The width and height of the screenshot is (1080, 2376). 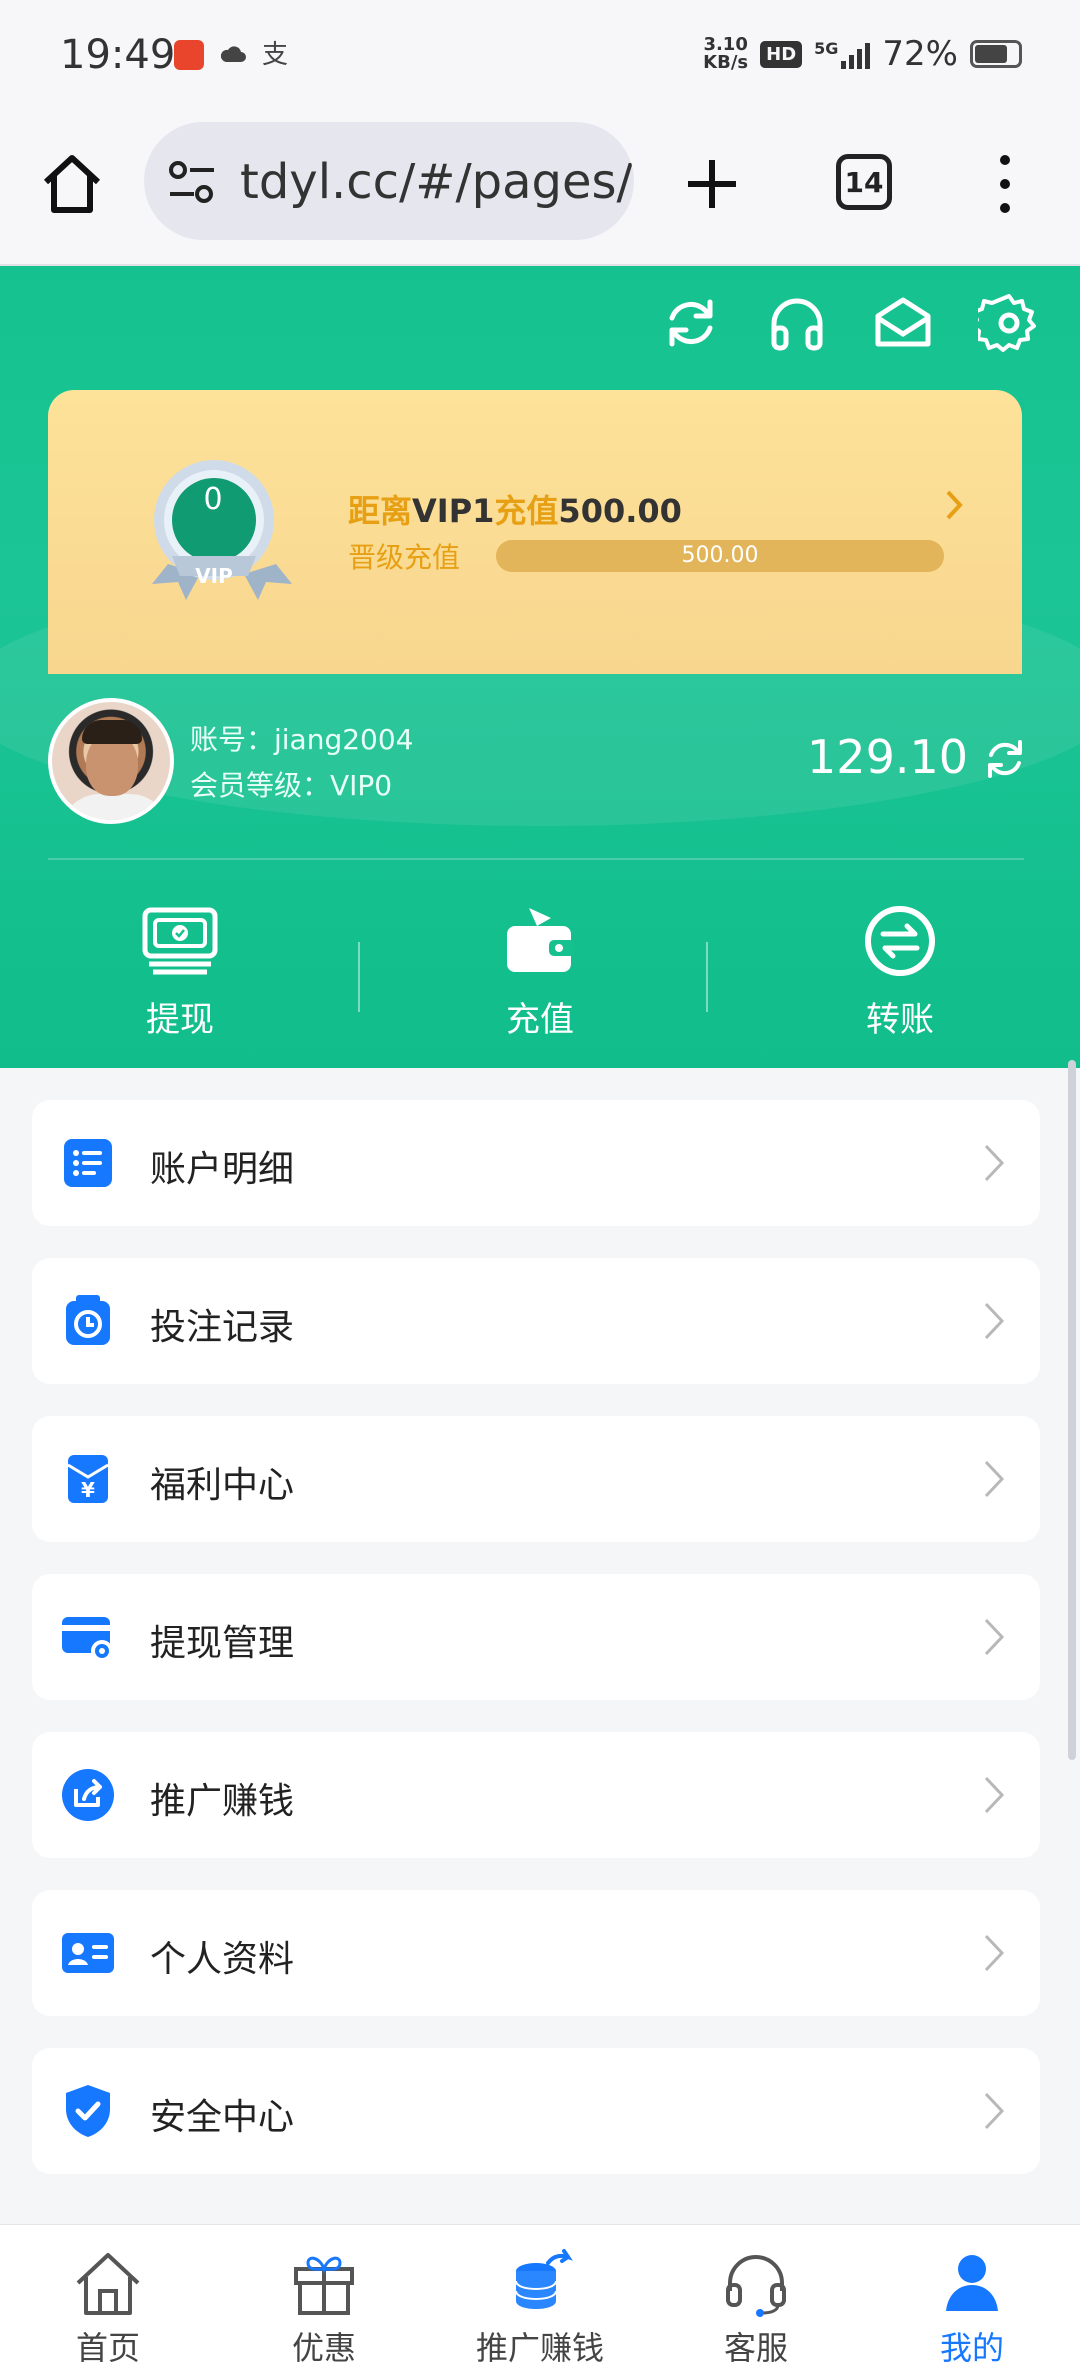 I want to click on vip-chevron-right-icon, so click(x=954, y=505).